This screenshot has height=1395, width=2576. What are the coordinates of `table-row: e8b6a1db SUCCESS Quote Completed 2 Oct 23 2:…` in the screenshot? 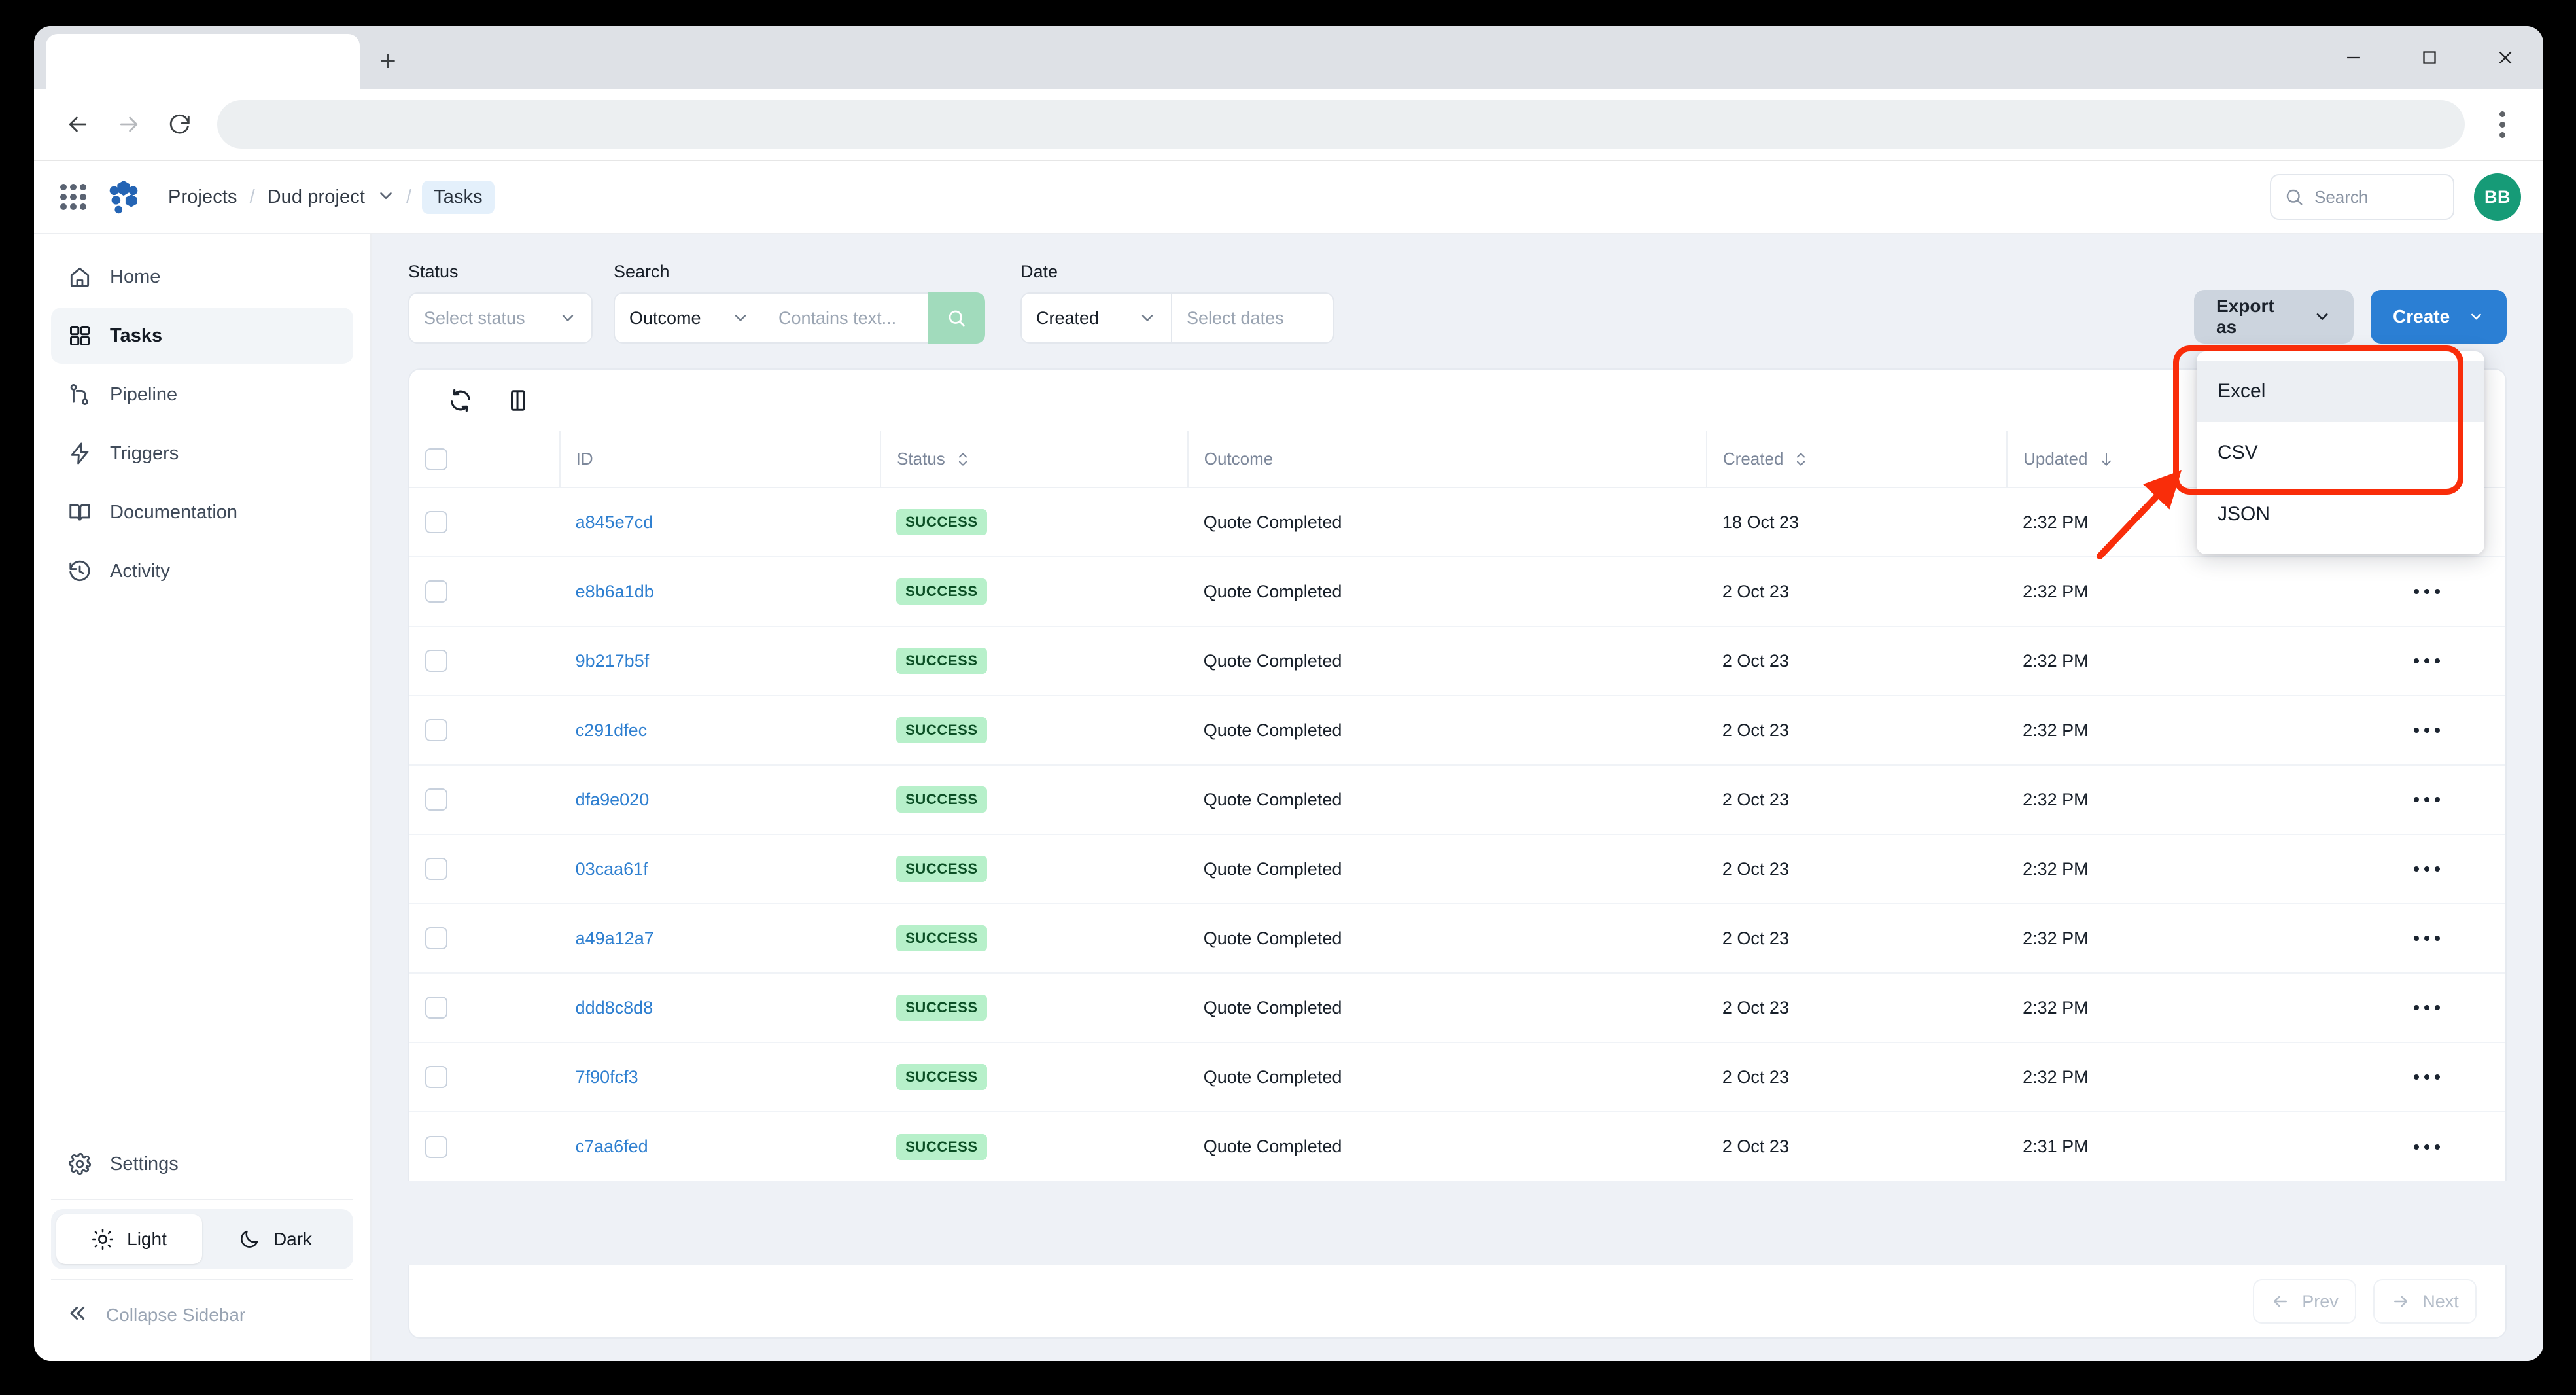 It's located at (1457, 592).